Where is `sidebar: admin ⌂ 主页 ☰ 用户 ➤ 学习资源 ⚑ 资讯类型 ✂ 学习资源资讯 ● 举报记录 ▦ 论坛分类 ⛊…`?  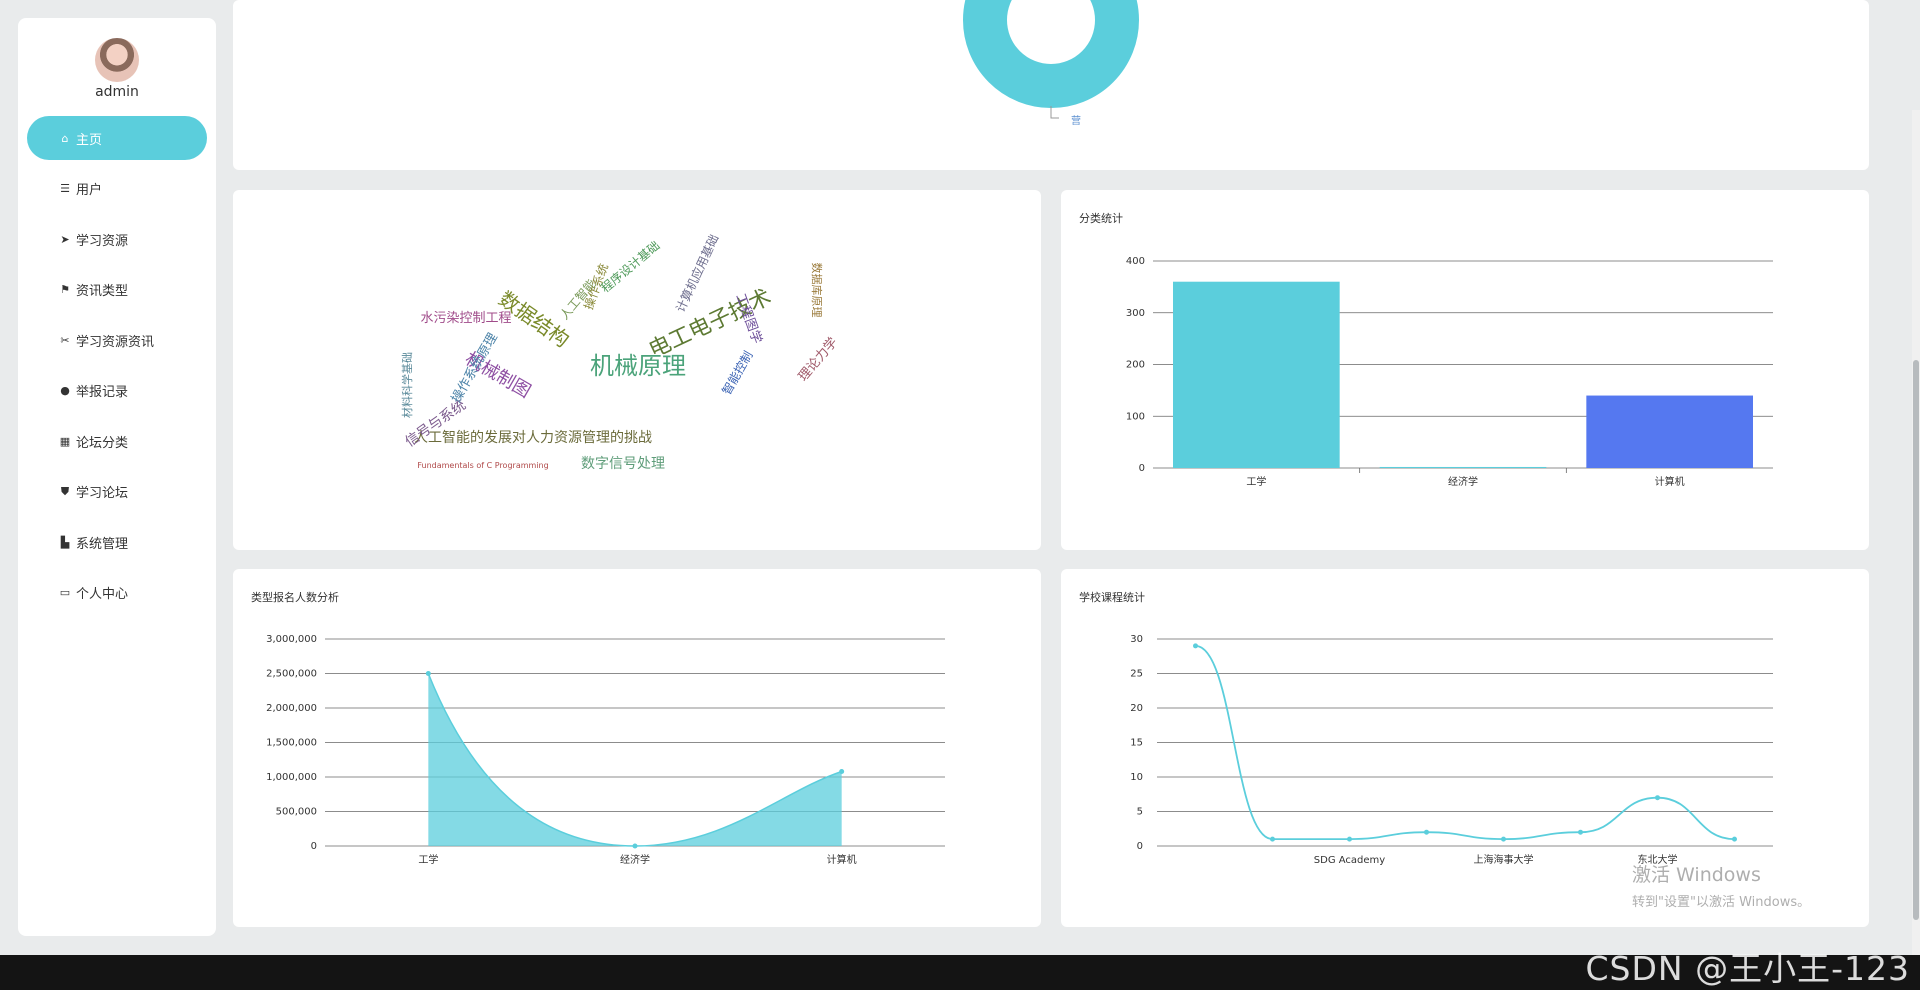 sidebar: admin ⌂ 主页 ☰ 用户 ➤ 学习资源 ⚑ 资讯类型 ✂ 学习资源资讯 ● 举报记录 ▦ 论坛分类 ⛊… is located at coordinates (117, 477).